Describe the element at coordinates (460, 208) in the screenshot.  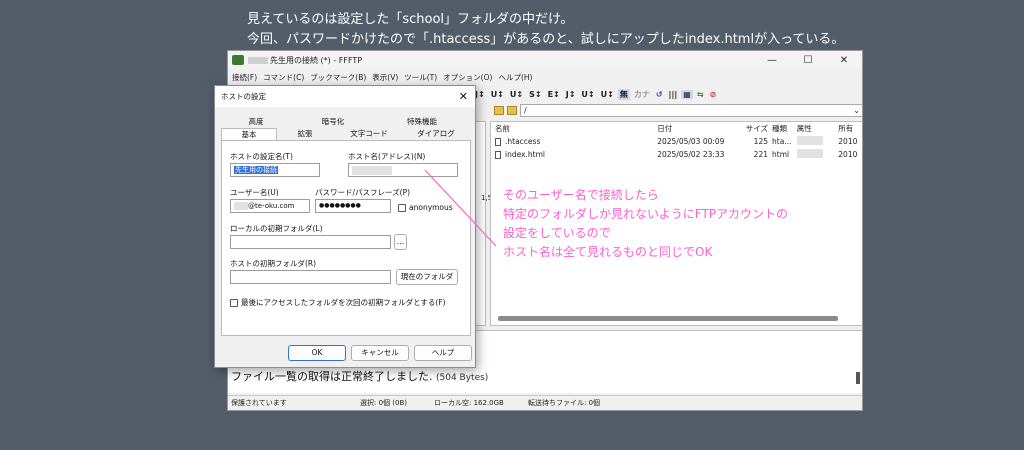
I see `annotation-line` at that location.